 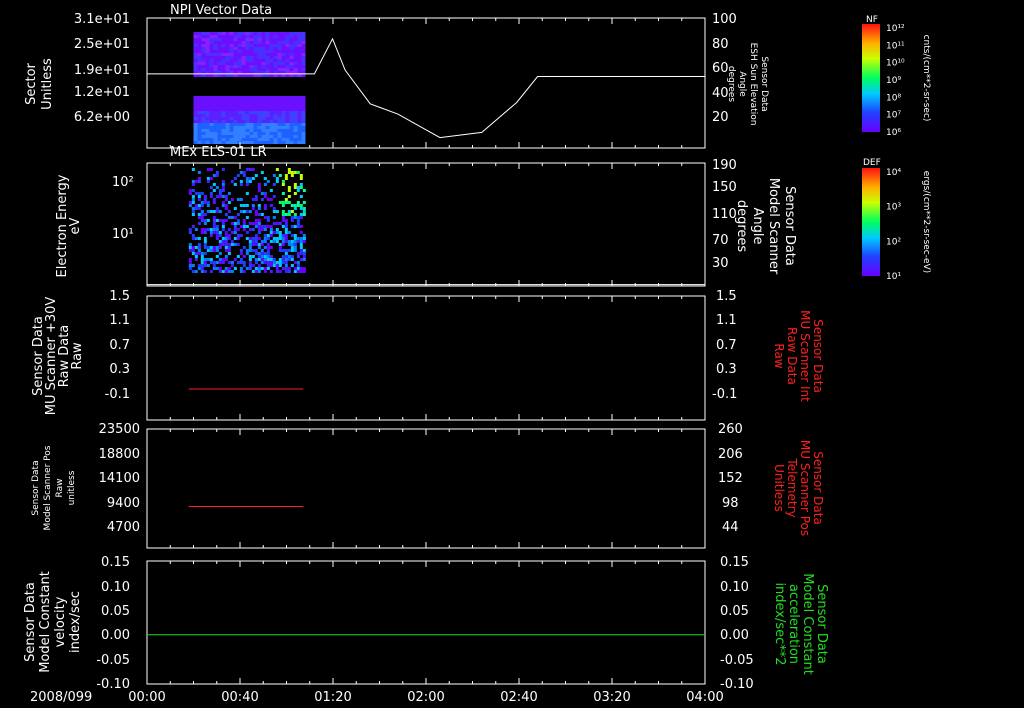 I want to click on panel4-rytick: 206, so click(x=730, y=454).